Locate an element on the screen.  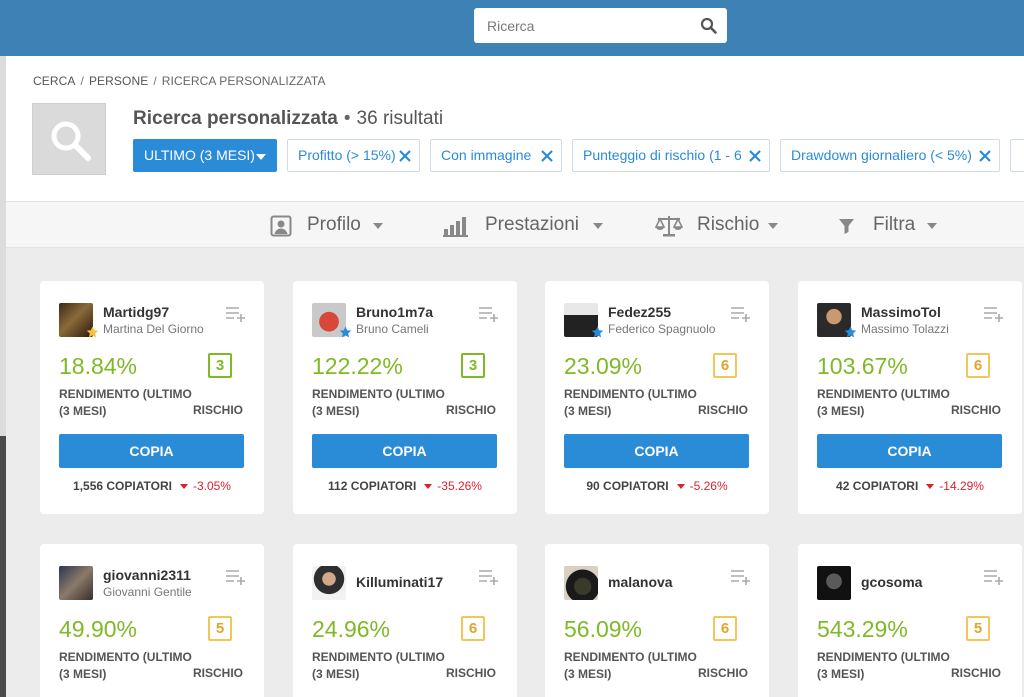
search-input is located at coordinates (584, 25).